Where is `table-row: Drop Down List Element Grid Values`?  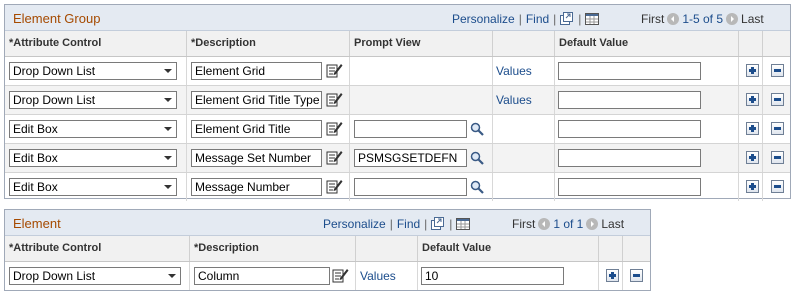
table-row: Drop Down List Element Grid Values is located at coordinates (397, 71).